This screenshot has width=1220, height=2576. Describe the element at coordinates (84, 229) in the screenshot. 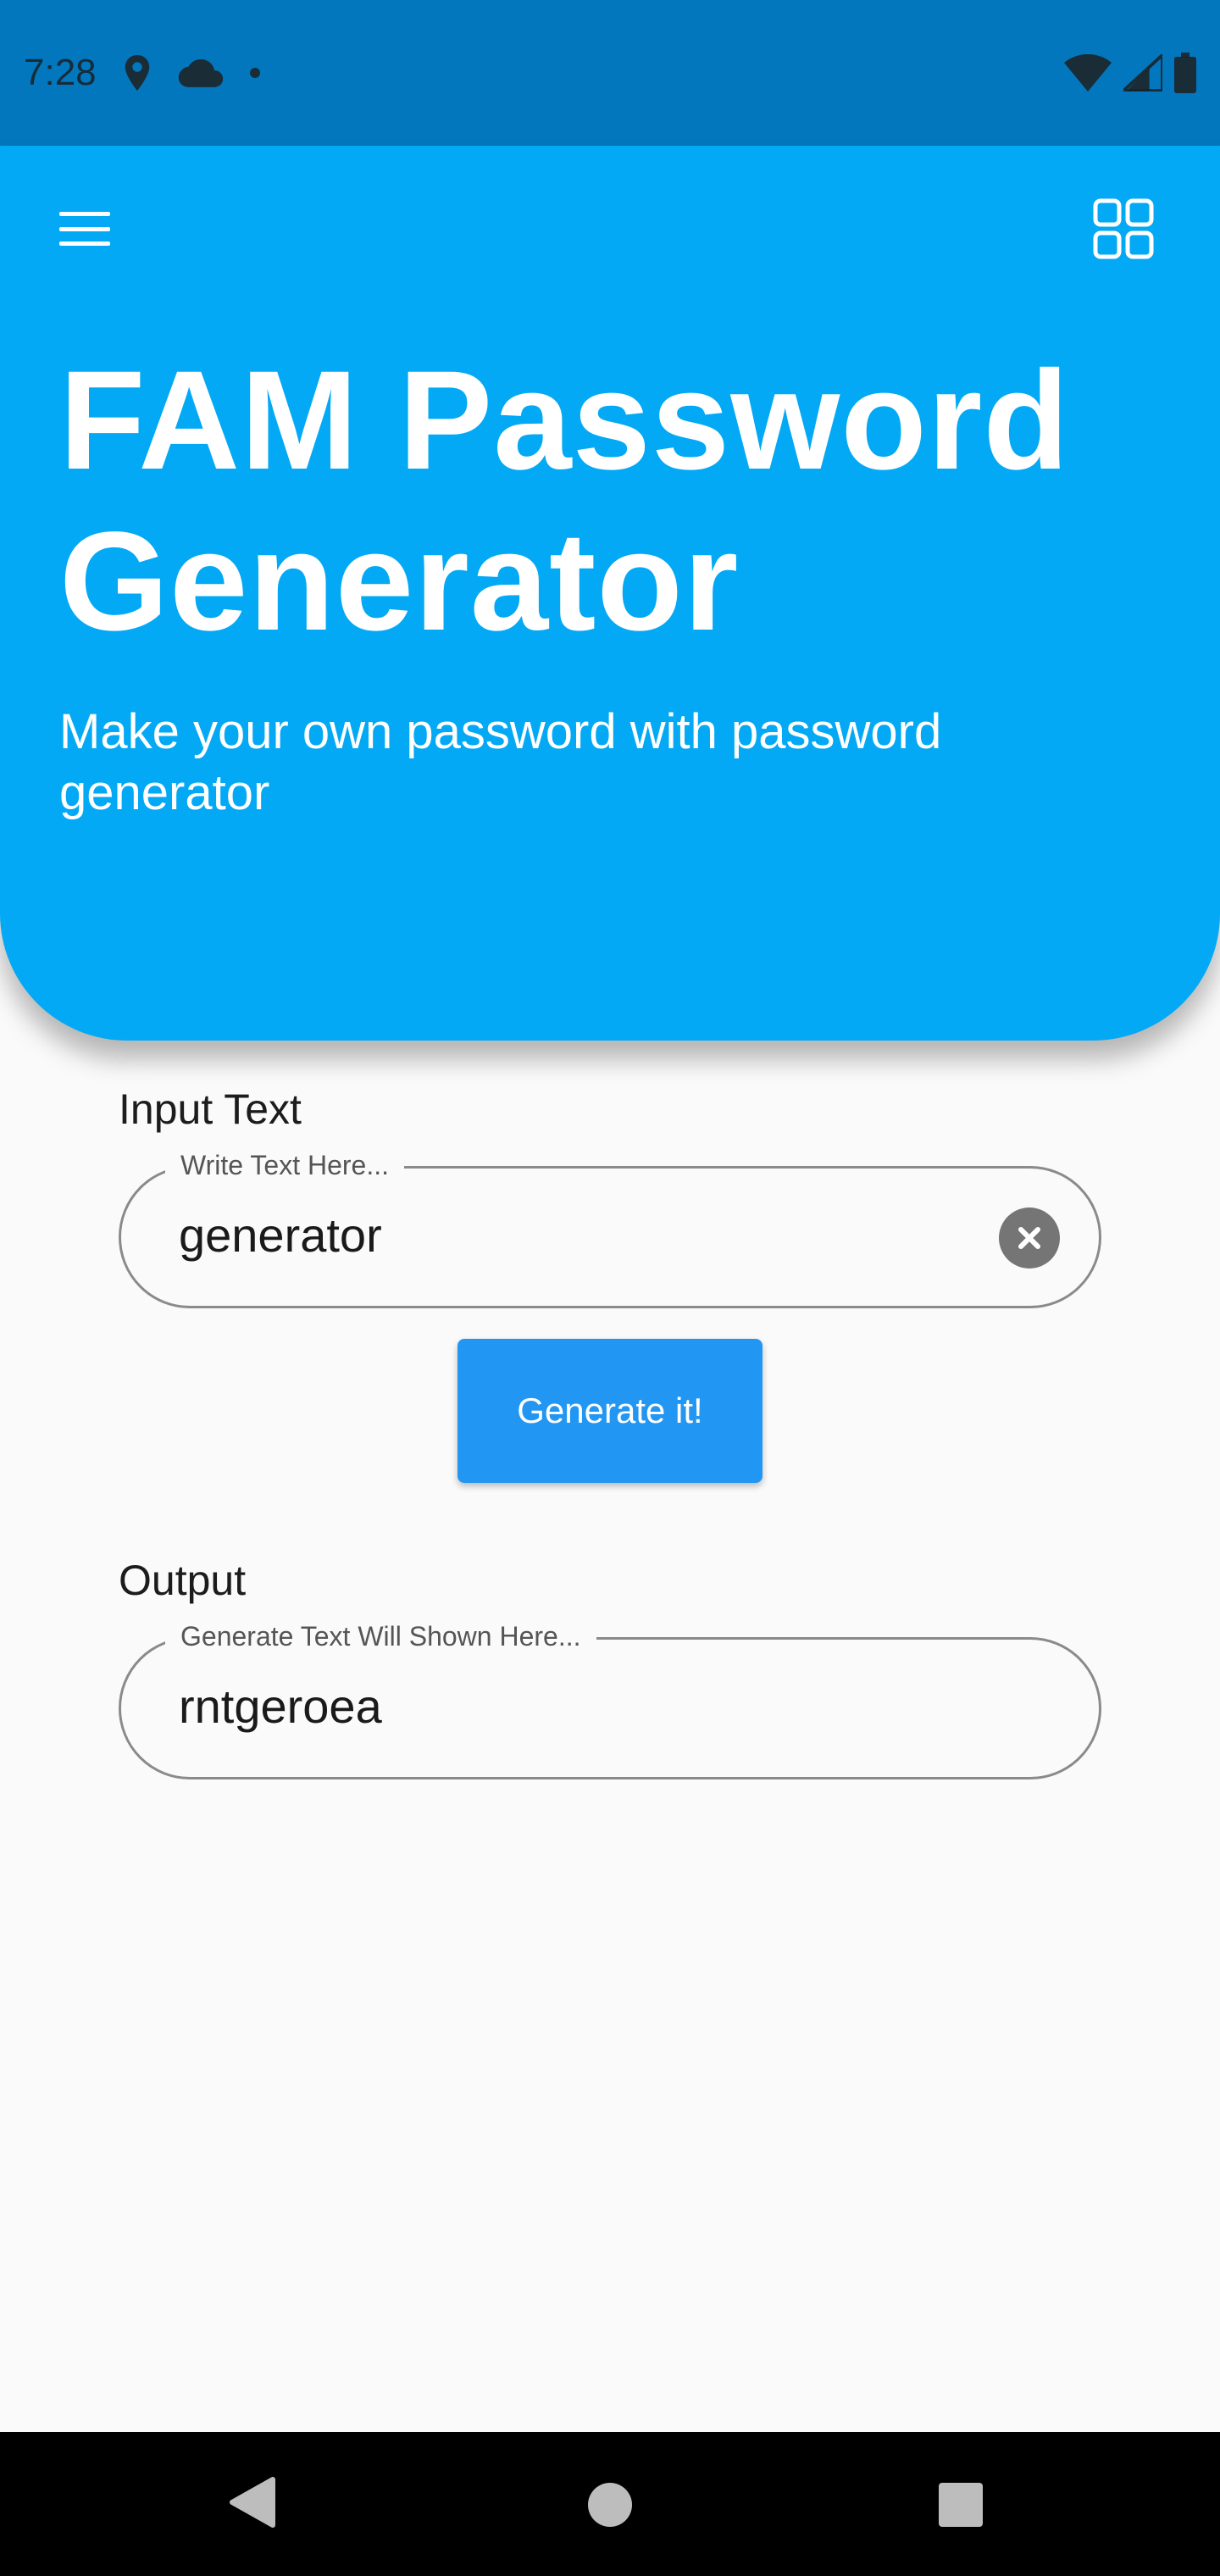

I see `menu-icon` at that location.